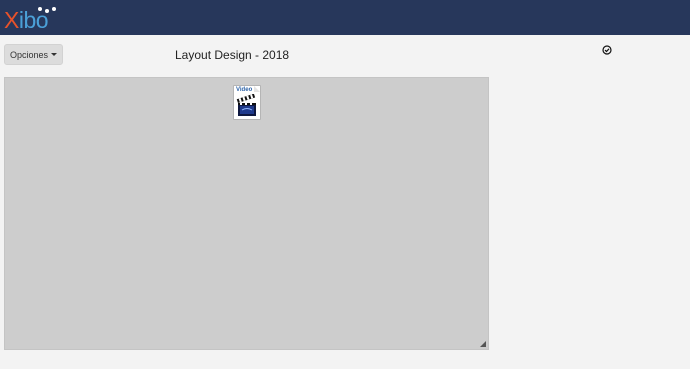 This screenshot has width=690, height=369. I want to click on xibo-logo: Xibo, so click(30, 19).